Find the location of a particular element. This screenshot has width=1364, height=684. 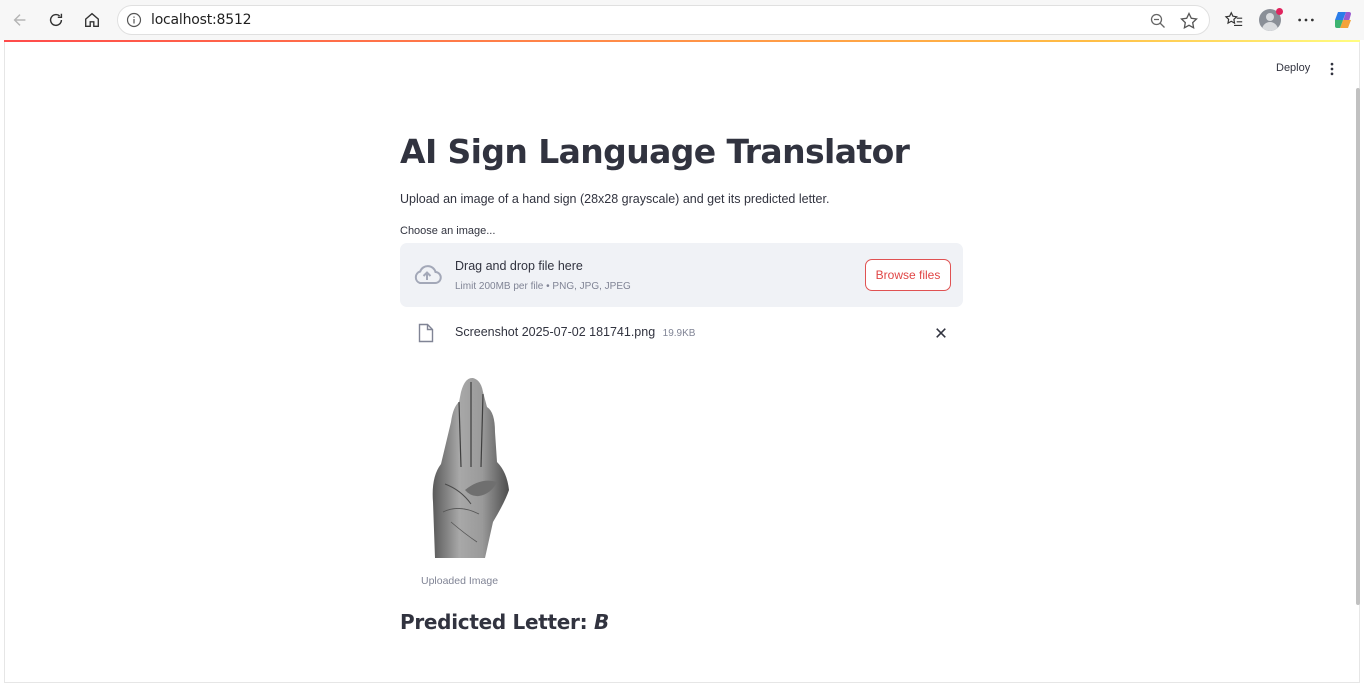

file-name-wrap: Screenshot 2025-07-02 181741.png 19.9KB is located at coordinates (575, 332).